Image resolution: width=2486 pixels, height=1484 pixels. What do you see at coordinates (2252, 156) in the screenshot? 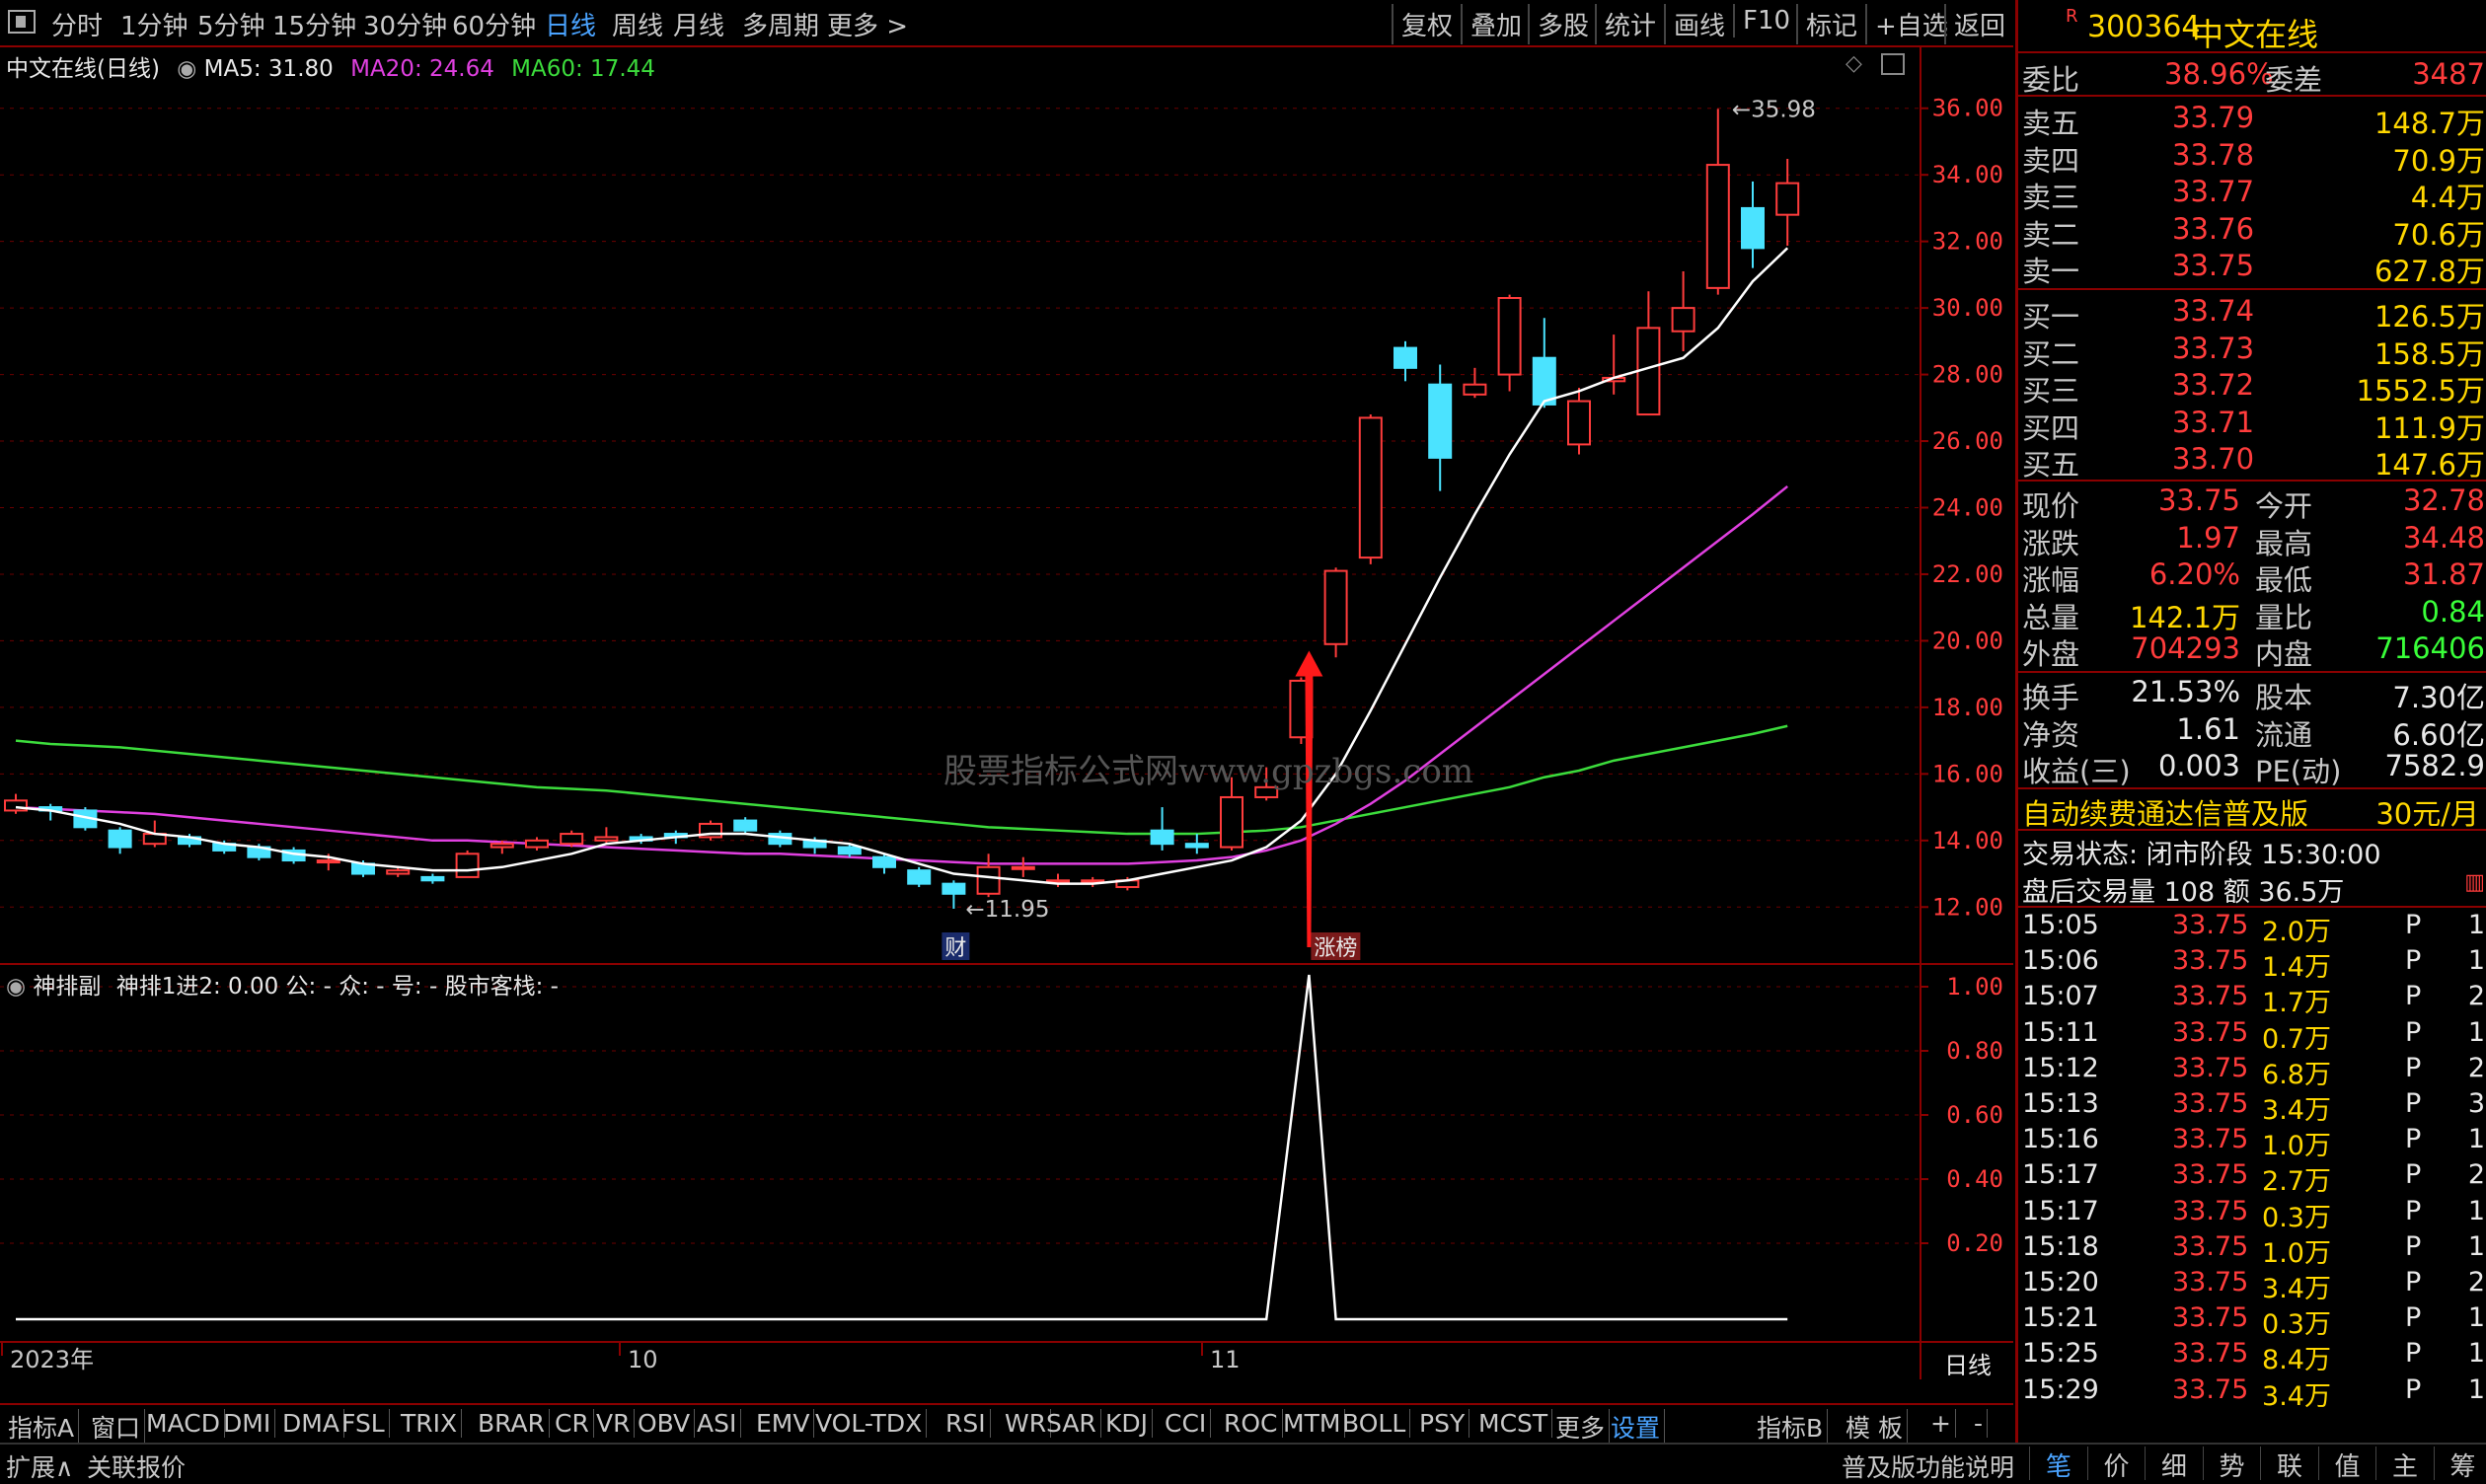
I see `sell-row: 卖四33.7870.9万` at bounding box center [2252, 156].